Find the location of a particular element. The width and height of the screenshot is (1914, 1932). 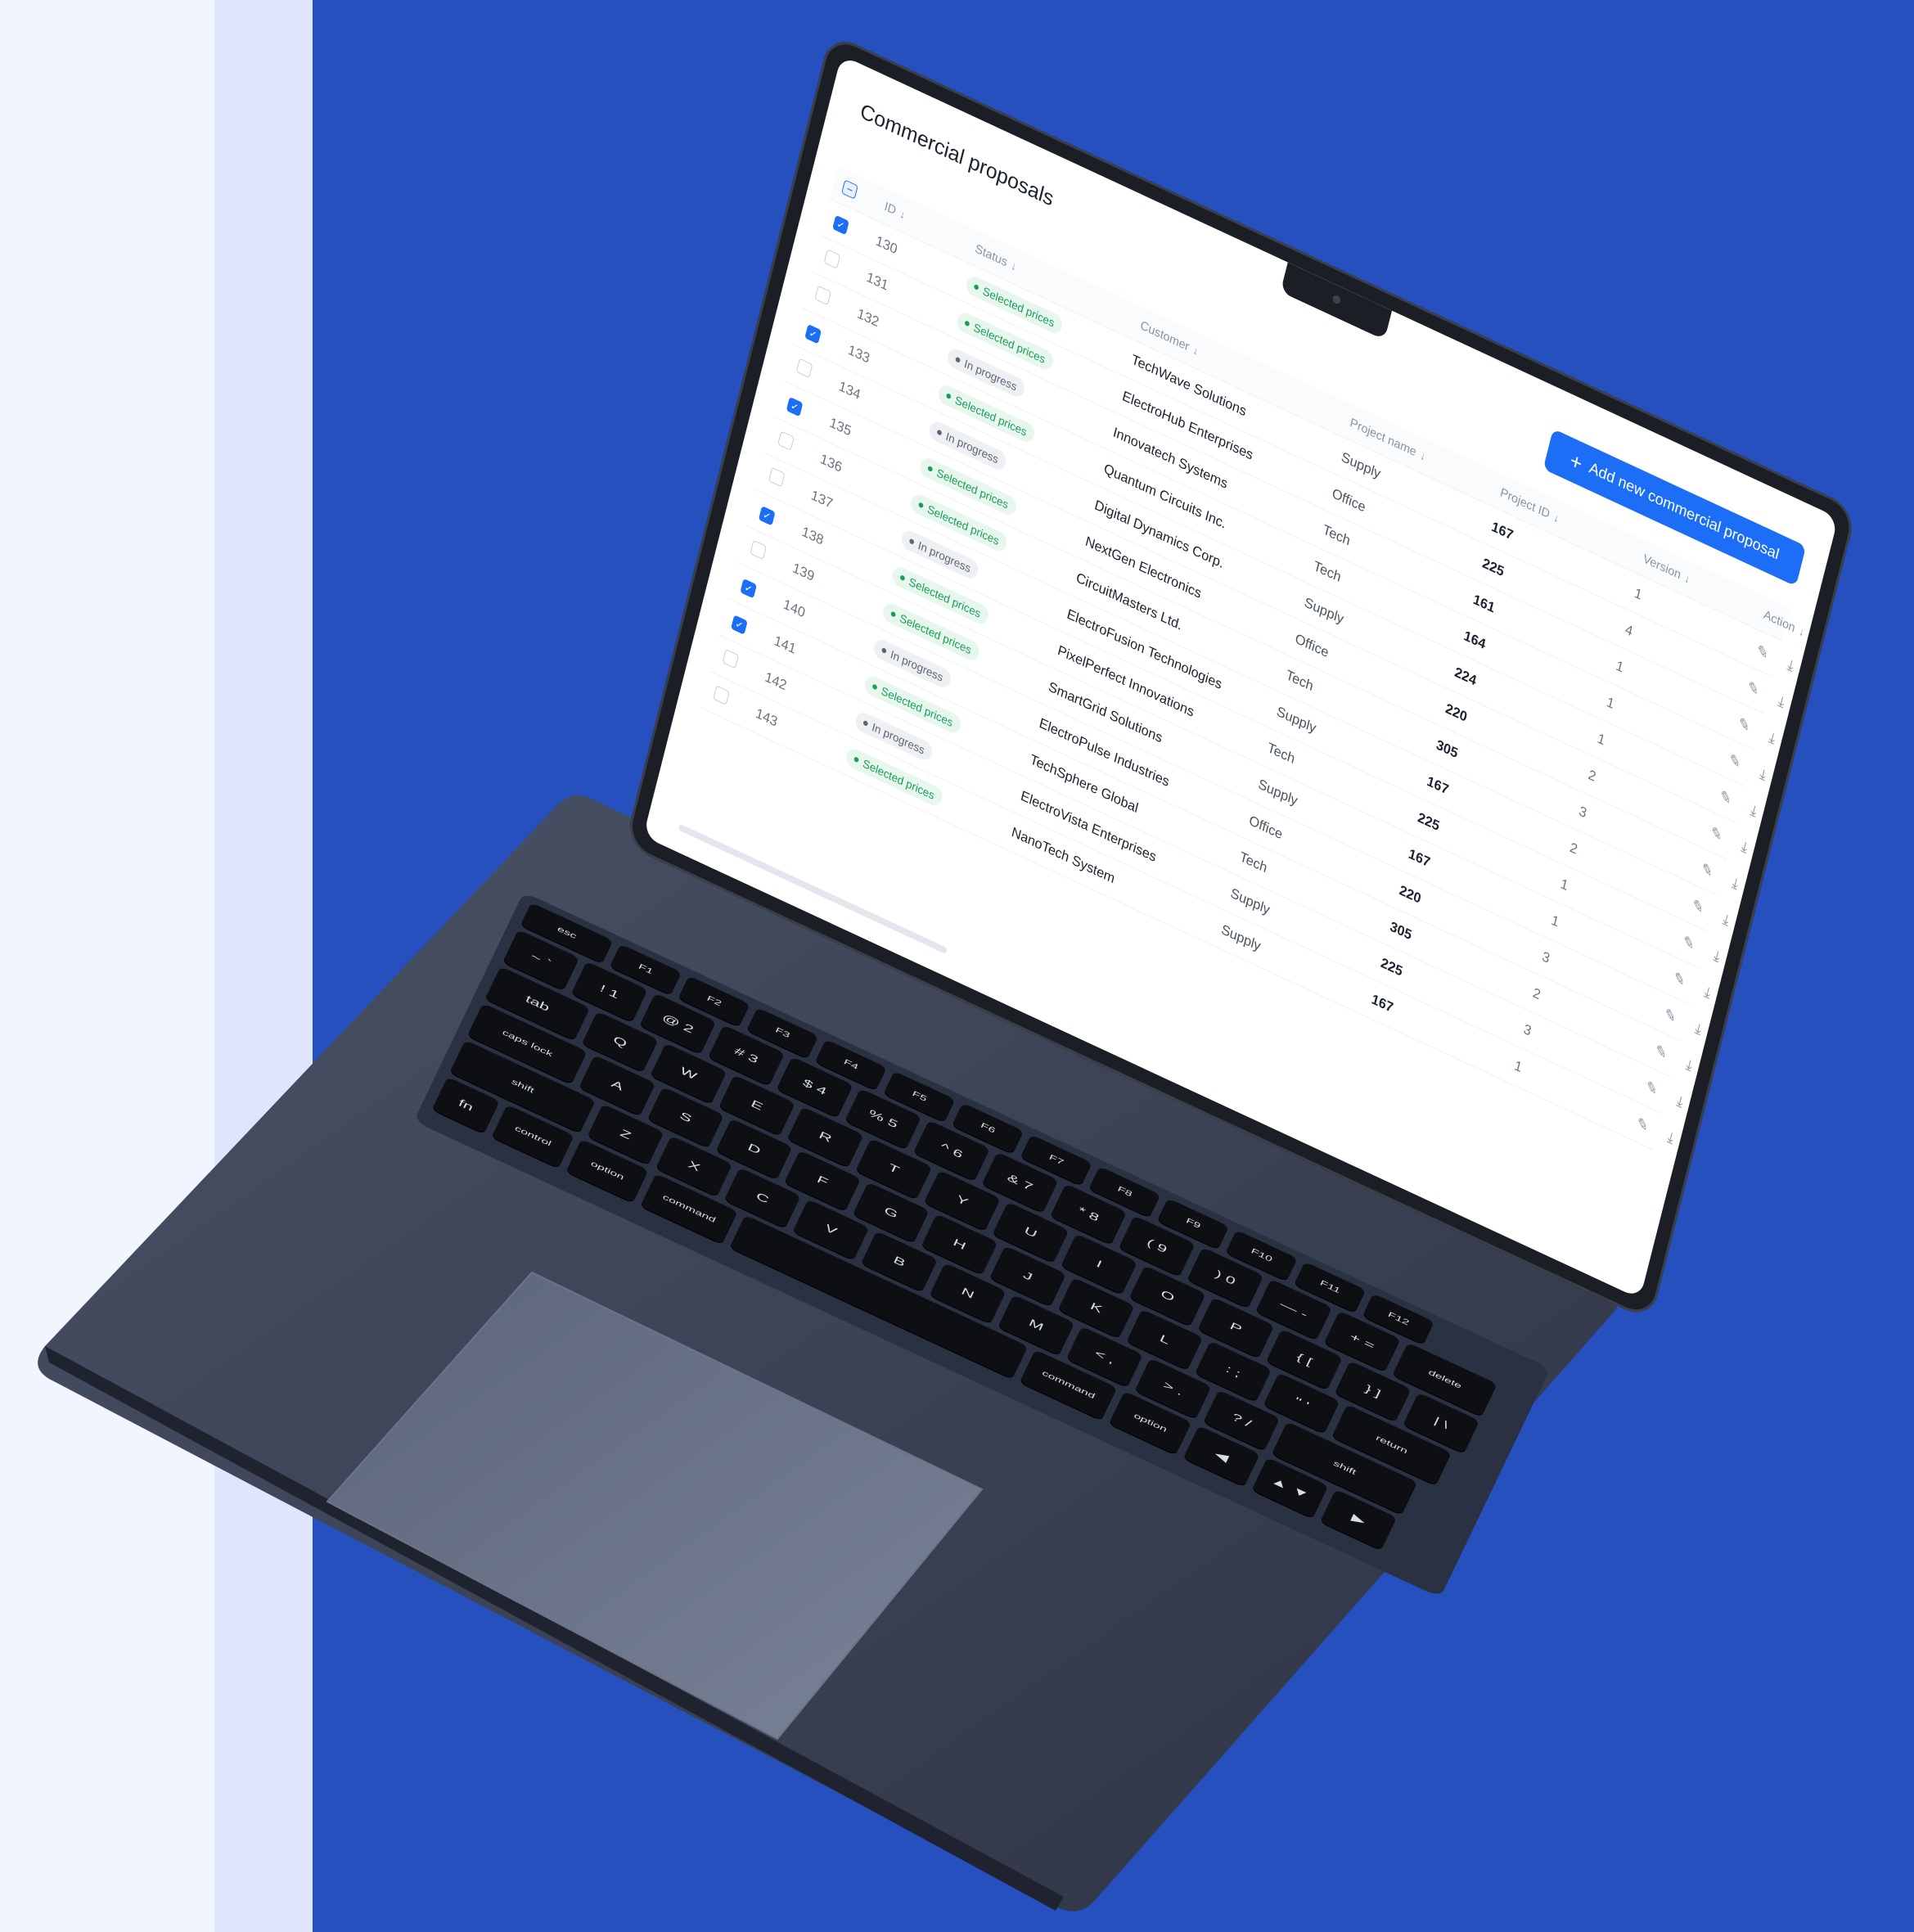

plus-icon: + is located at coordinates (1576, 462).